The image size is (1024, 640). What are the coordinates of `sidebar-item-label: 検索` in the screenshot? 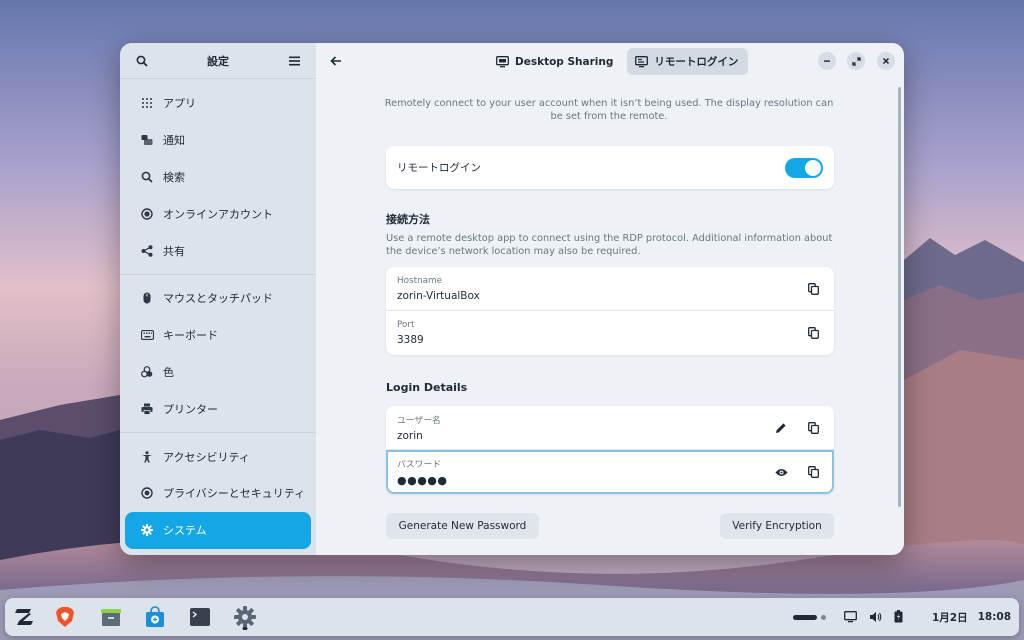 It's located at (174, 177).